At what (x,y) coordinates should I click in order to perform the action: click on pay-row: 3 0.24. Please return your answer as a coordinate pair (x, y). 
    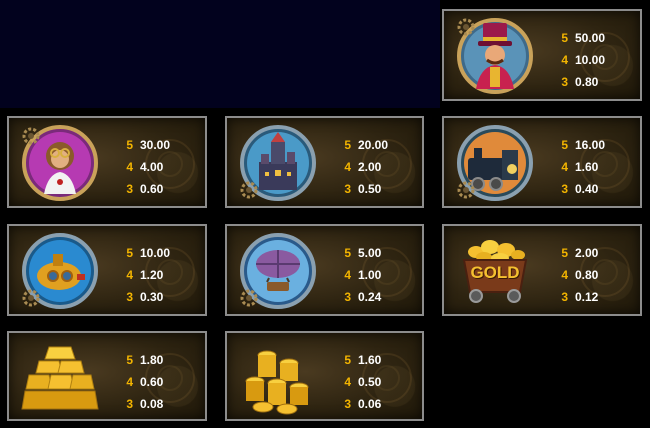
    Looking at the image, I should click on (359, 296).